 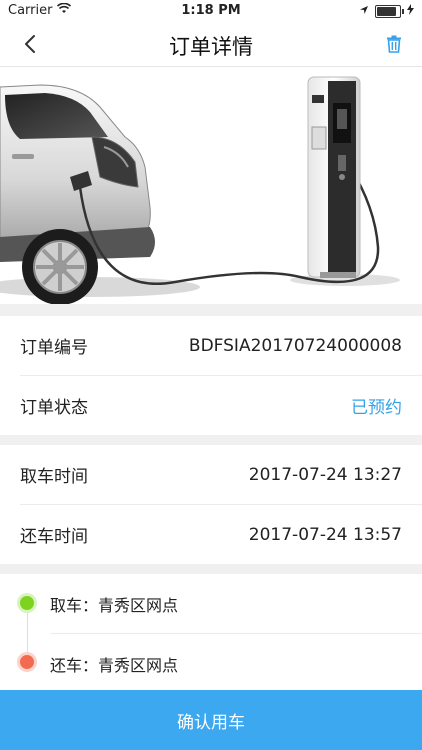 I want to click on order-status-row: 订单状态 已预约, so click(x=221, y=405).